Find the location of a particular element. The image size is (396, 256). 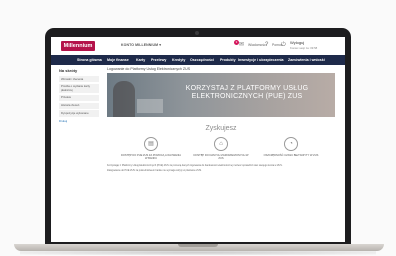

nav-savings: Oszczędności is located at coordinates (202, 60).